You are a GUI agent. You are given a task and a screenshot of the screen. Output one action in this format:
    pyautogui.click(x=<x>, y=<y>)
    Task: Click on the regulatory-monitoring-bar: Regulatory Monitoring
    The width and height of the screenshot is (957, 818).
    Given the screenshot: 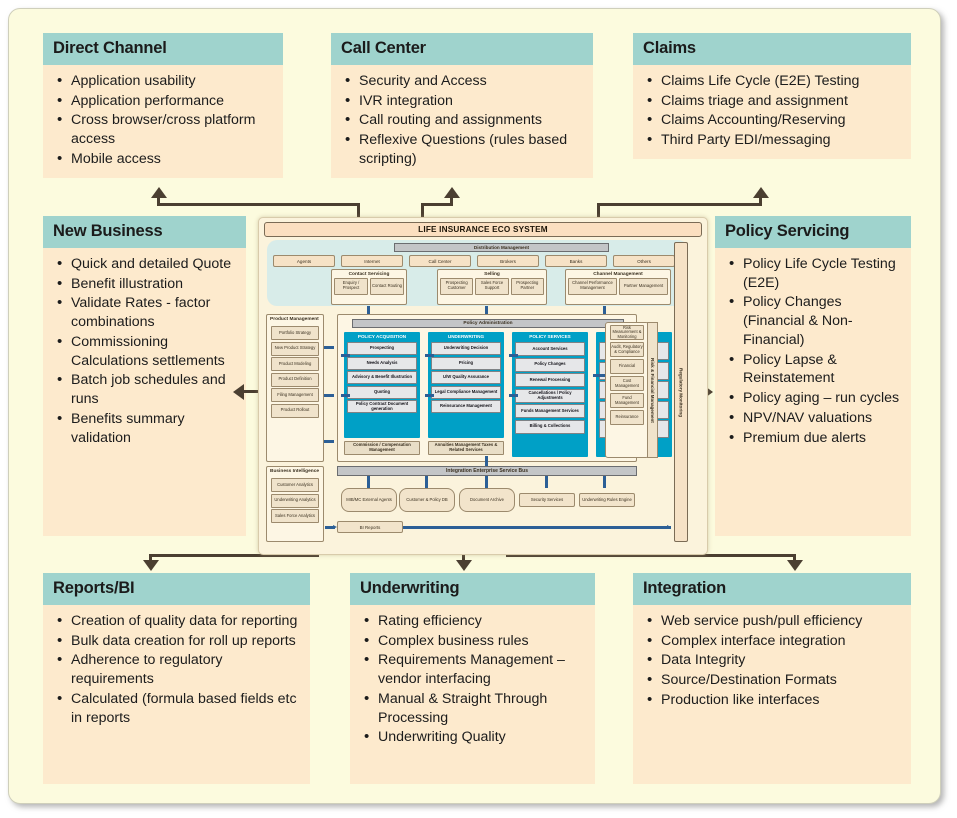 What is the action you would take?
    pyautogui.click(x=681, y=392)
    